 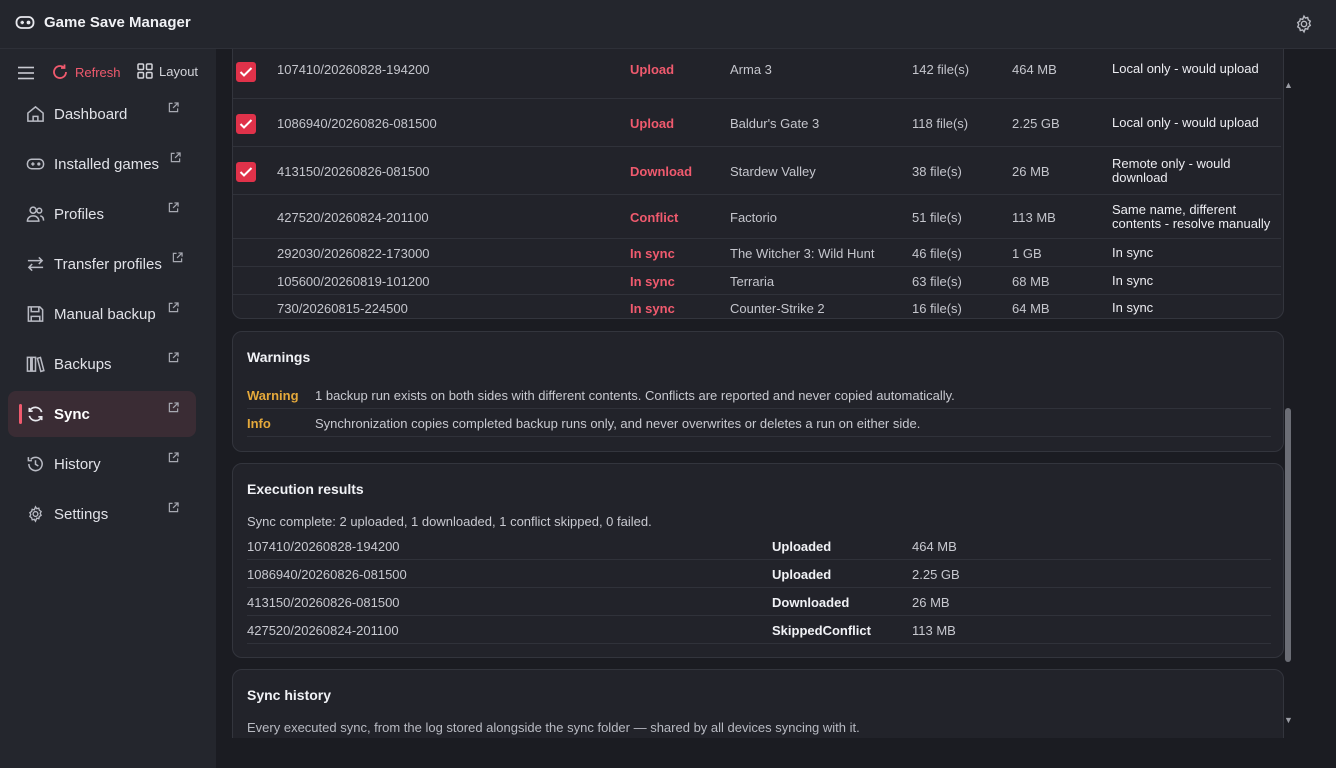 I want to click on run-size: 68 MB, so click(x=1031, y=281).